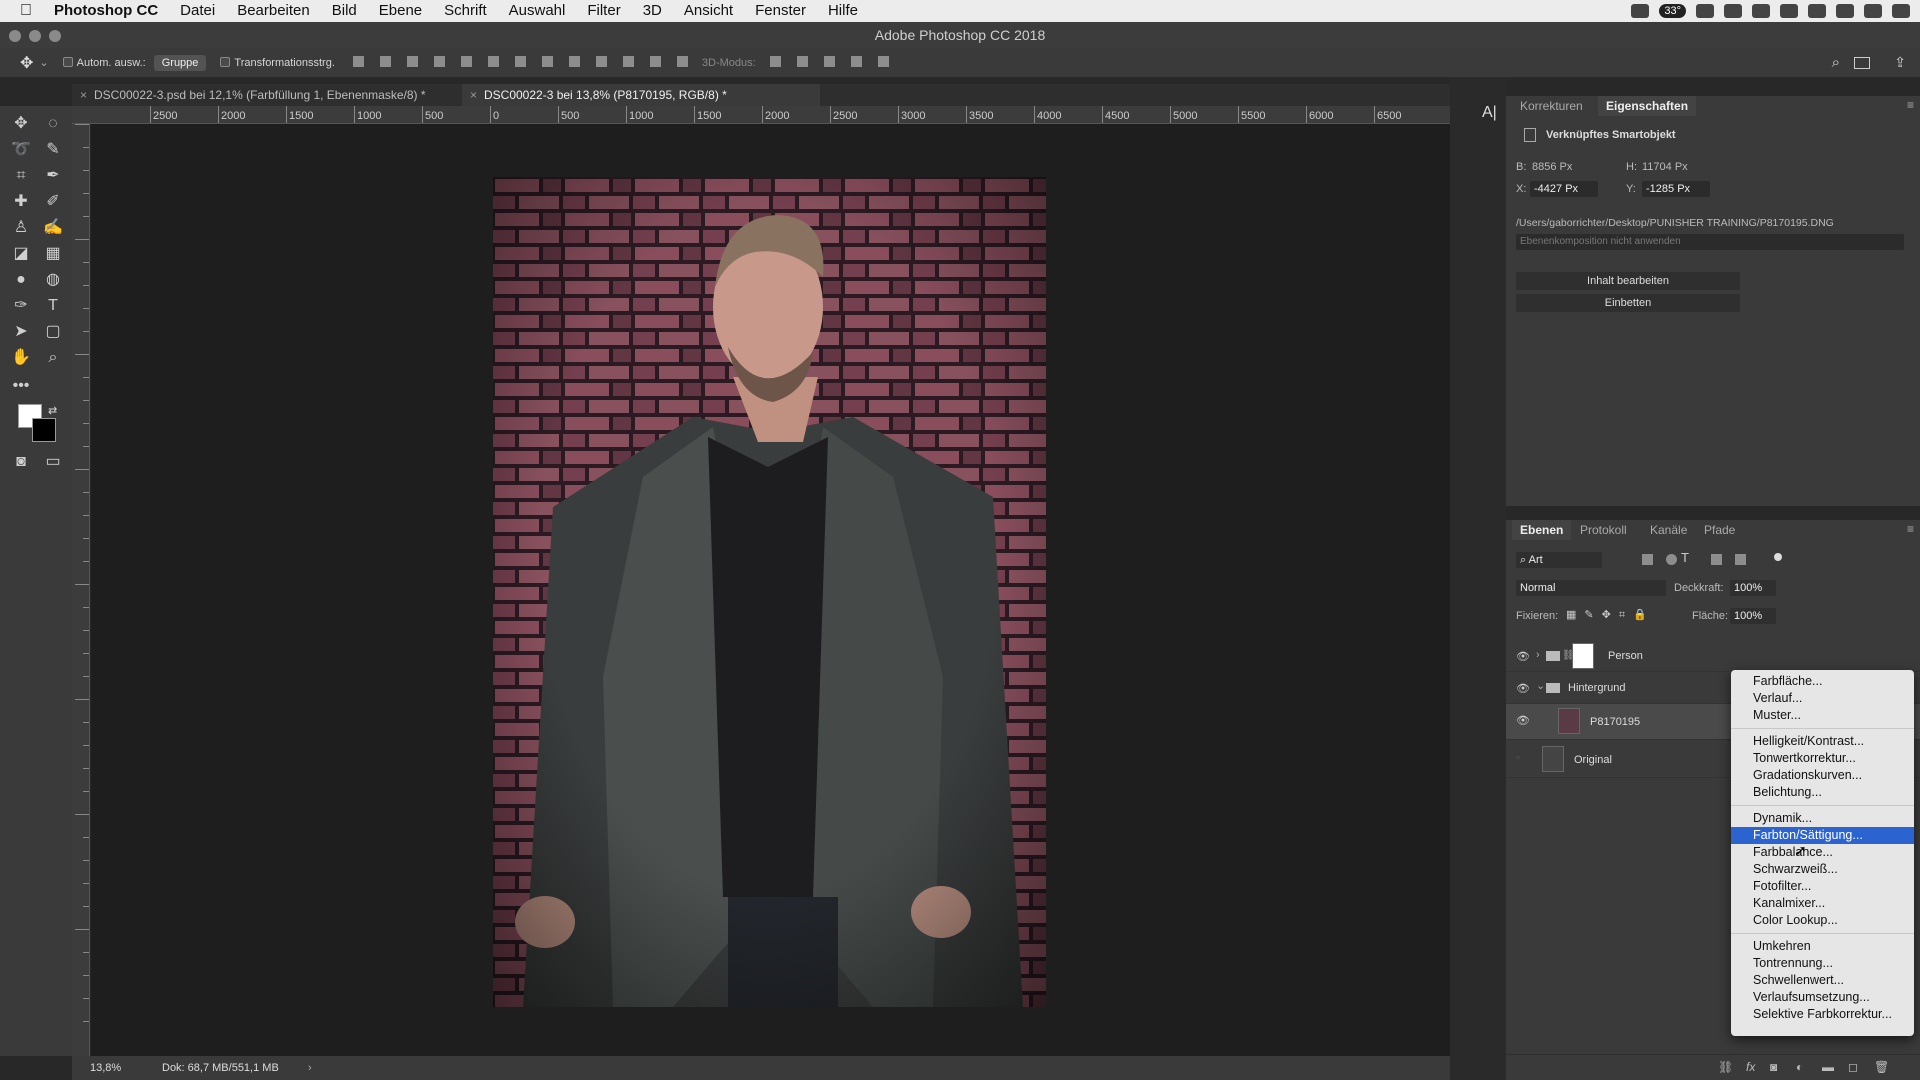 Image resolution: width=1920 pixels, height=1080 pixels. What do you see at coordinates (1647, 106) in the screenshot?
I see `tab-eigenschaften: Eigenschaften` at bounding box center [1647, 106].